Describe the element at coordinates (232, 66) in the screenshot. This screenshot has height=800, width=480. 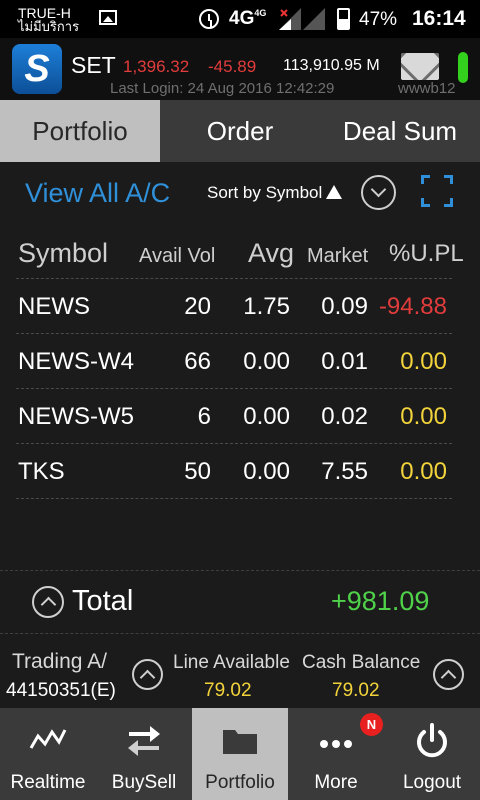
I see `market-change: -45.89` at that location.